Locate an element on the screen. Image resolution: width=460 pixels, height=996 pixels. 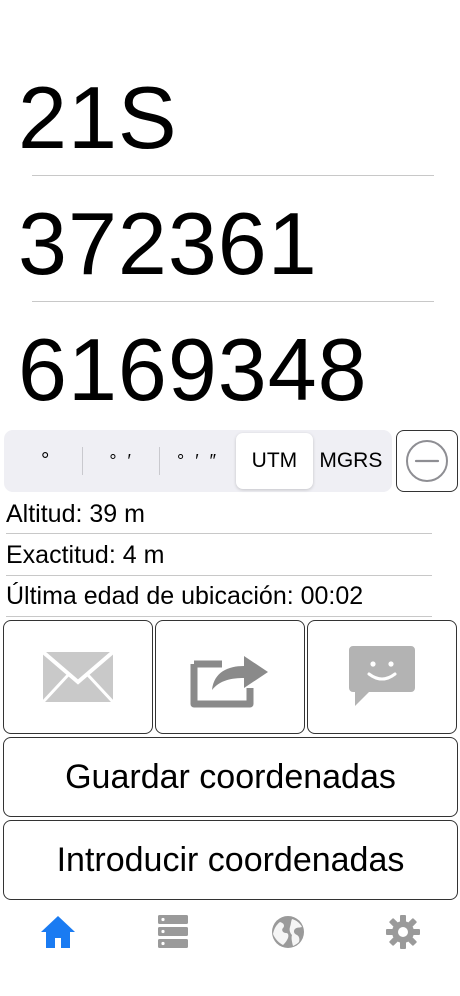
coordinate-format-selector: ° ° ′ ° ′ ″ UTM MGRS is located at coordinates (198, 461).